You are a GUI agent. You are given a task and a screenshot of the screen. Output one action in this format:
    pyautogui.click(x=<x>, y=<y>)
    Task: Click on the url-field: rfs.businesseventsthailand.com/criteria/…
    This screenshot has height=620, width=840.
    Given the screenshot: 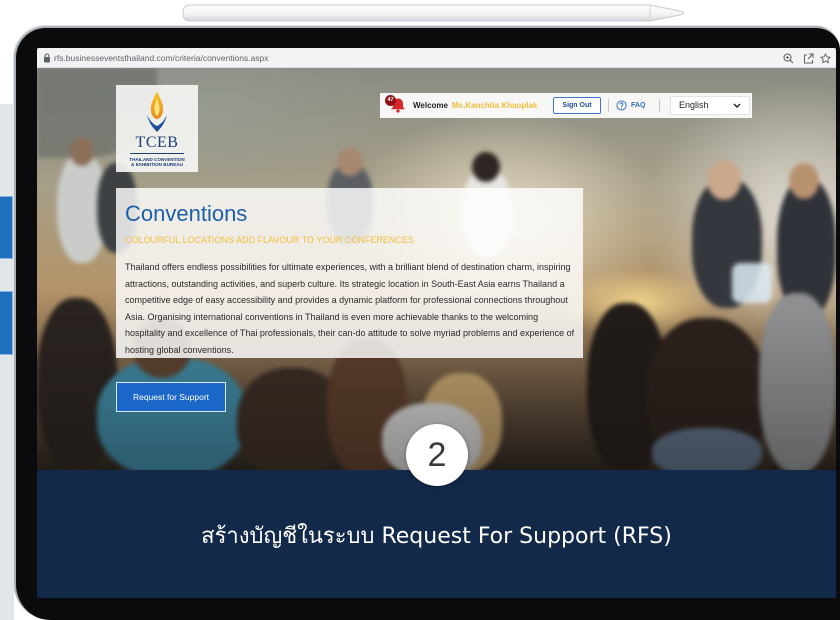 What is the action you would take?
    pyautogui.click(x=161, y=58)
    